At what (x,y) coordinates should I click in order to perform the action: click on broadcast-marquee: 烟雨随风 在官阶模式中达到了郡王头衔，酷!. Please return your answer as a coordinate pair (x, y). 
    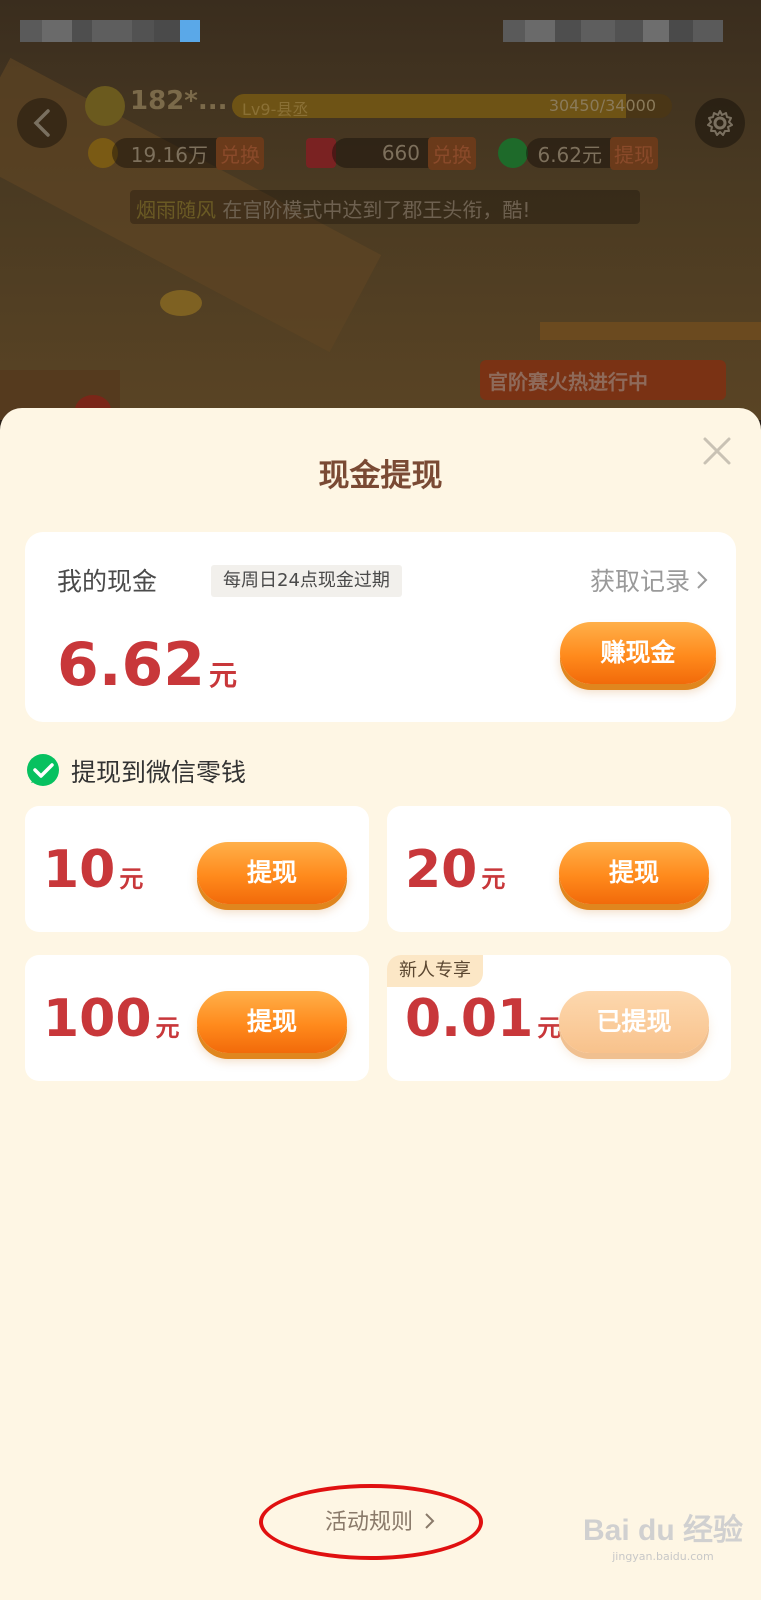
    Looking at the image, I should click on (385, 207).